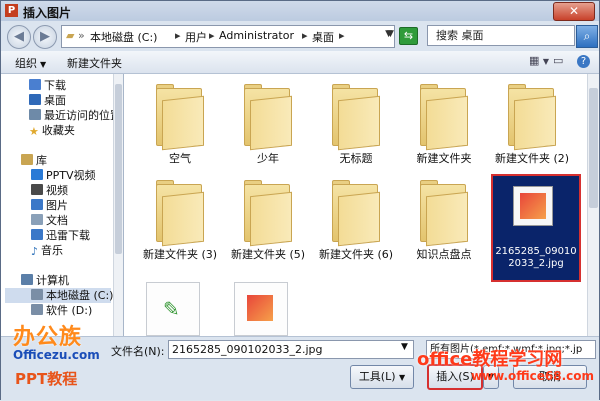 This screenshot has height=401, width=600. Describe the element at coordinates (37, 234) in the screenshot. I see `thunder-download-icon` at that location.